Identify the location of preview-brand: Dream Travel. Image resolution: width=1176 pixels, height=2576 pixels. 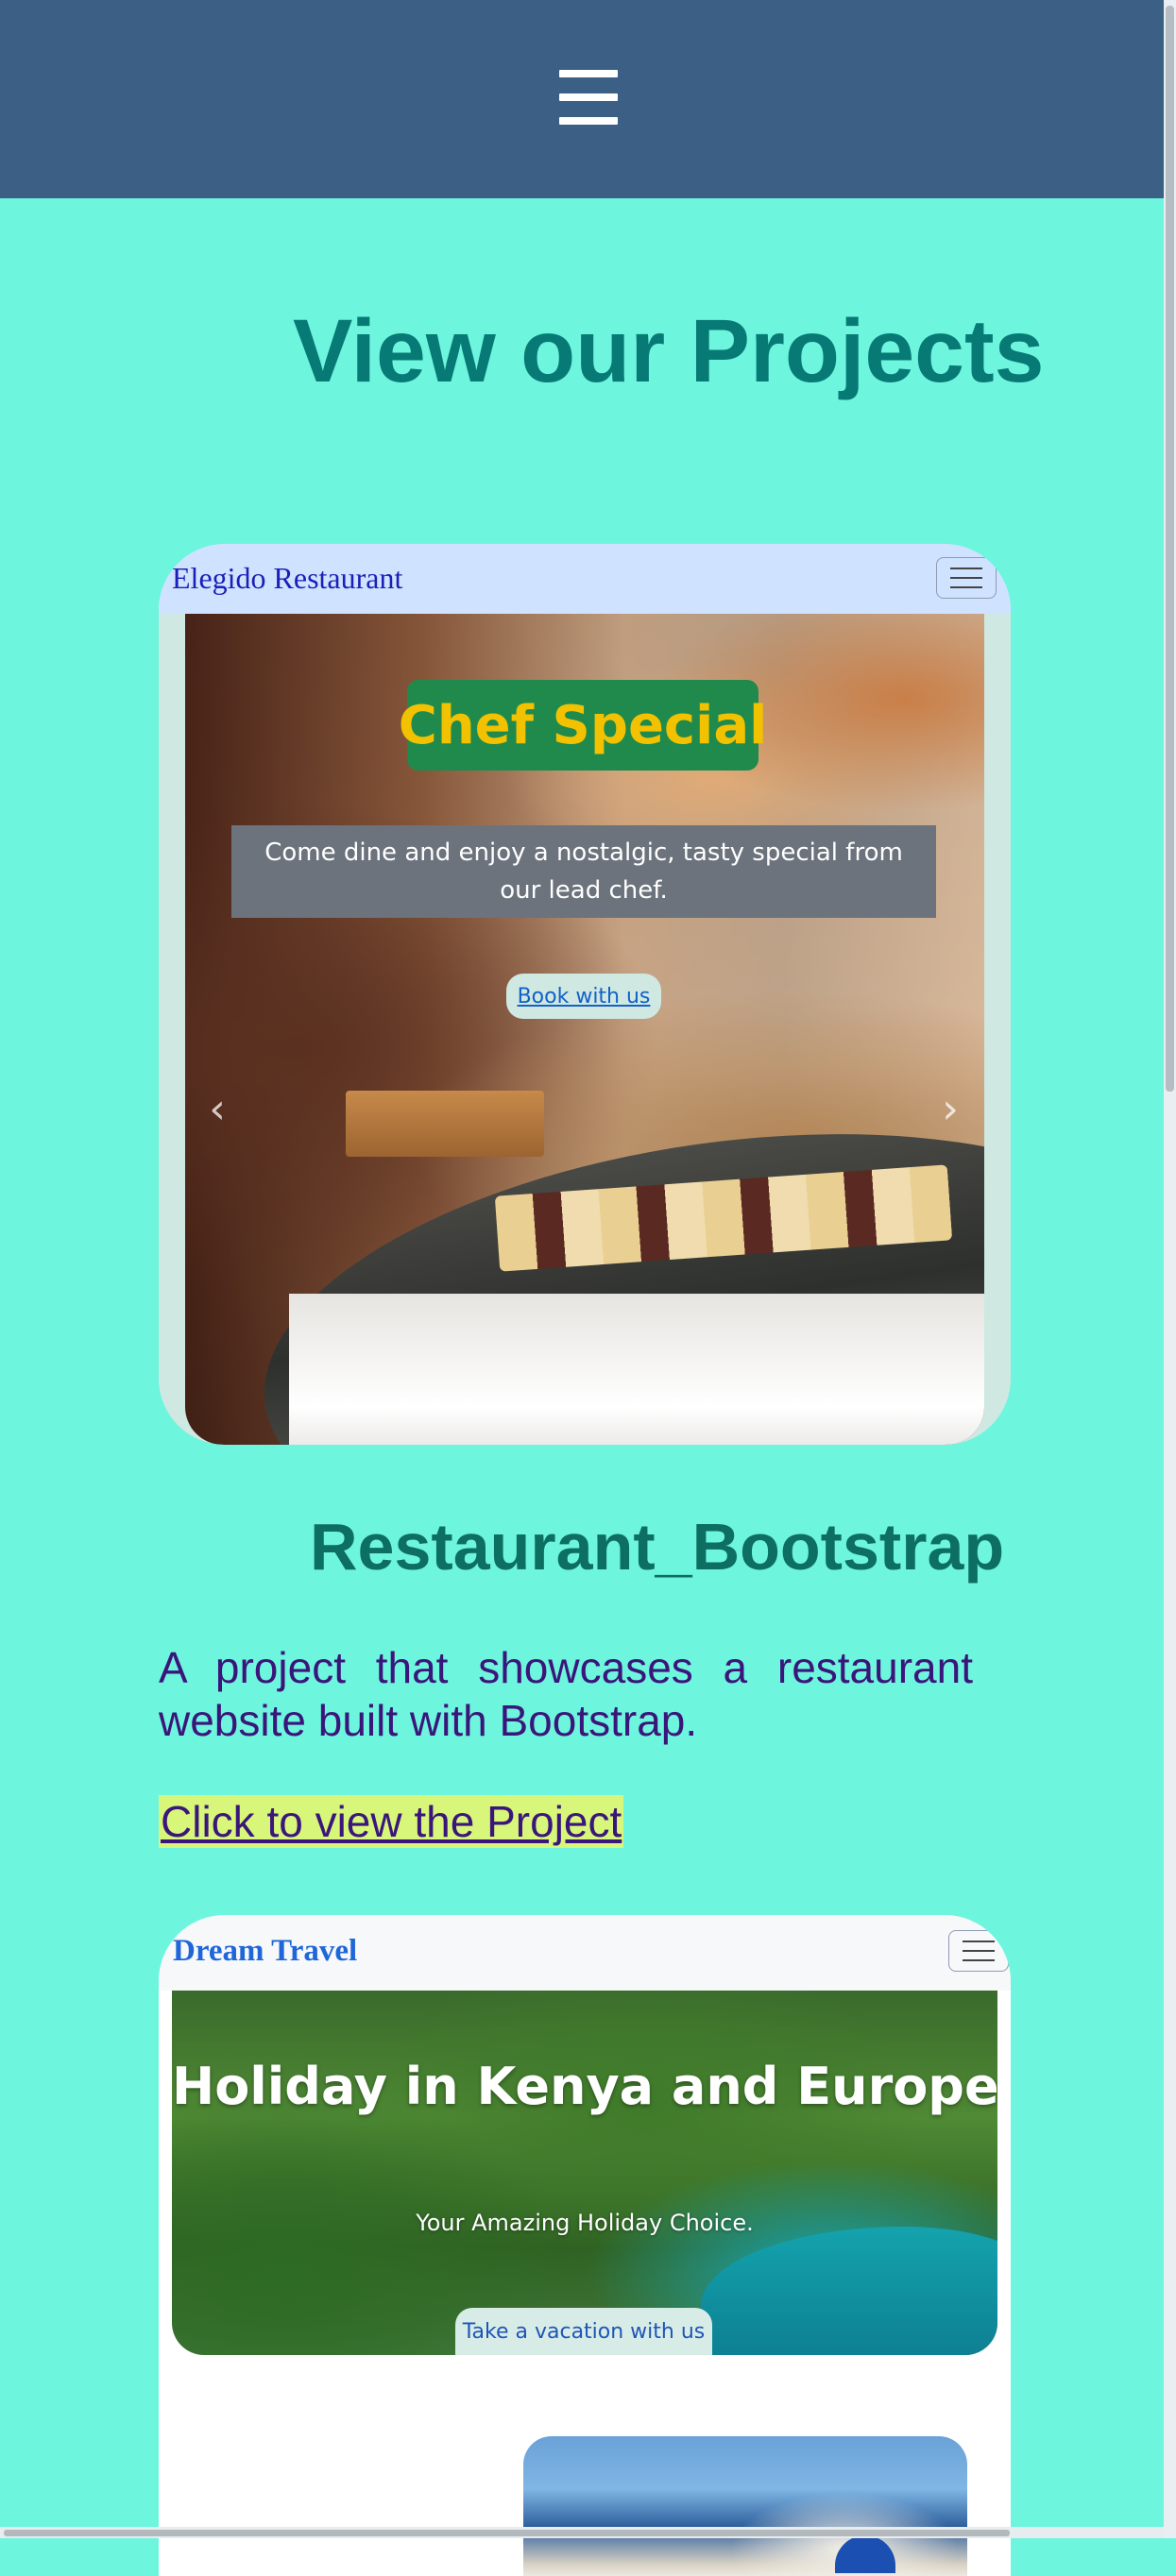
(265, 1951).